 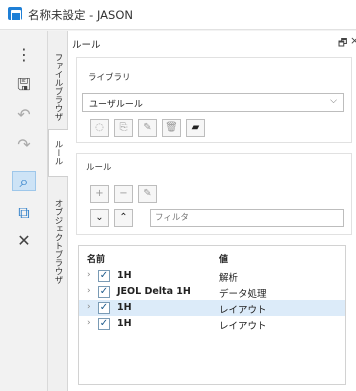 What do you see at coordinates (24, 55) in the screenshot?
I see `more-icon: ⋮` at bounding box center [24, 55].